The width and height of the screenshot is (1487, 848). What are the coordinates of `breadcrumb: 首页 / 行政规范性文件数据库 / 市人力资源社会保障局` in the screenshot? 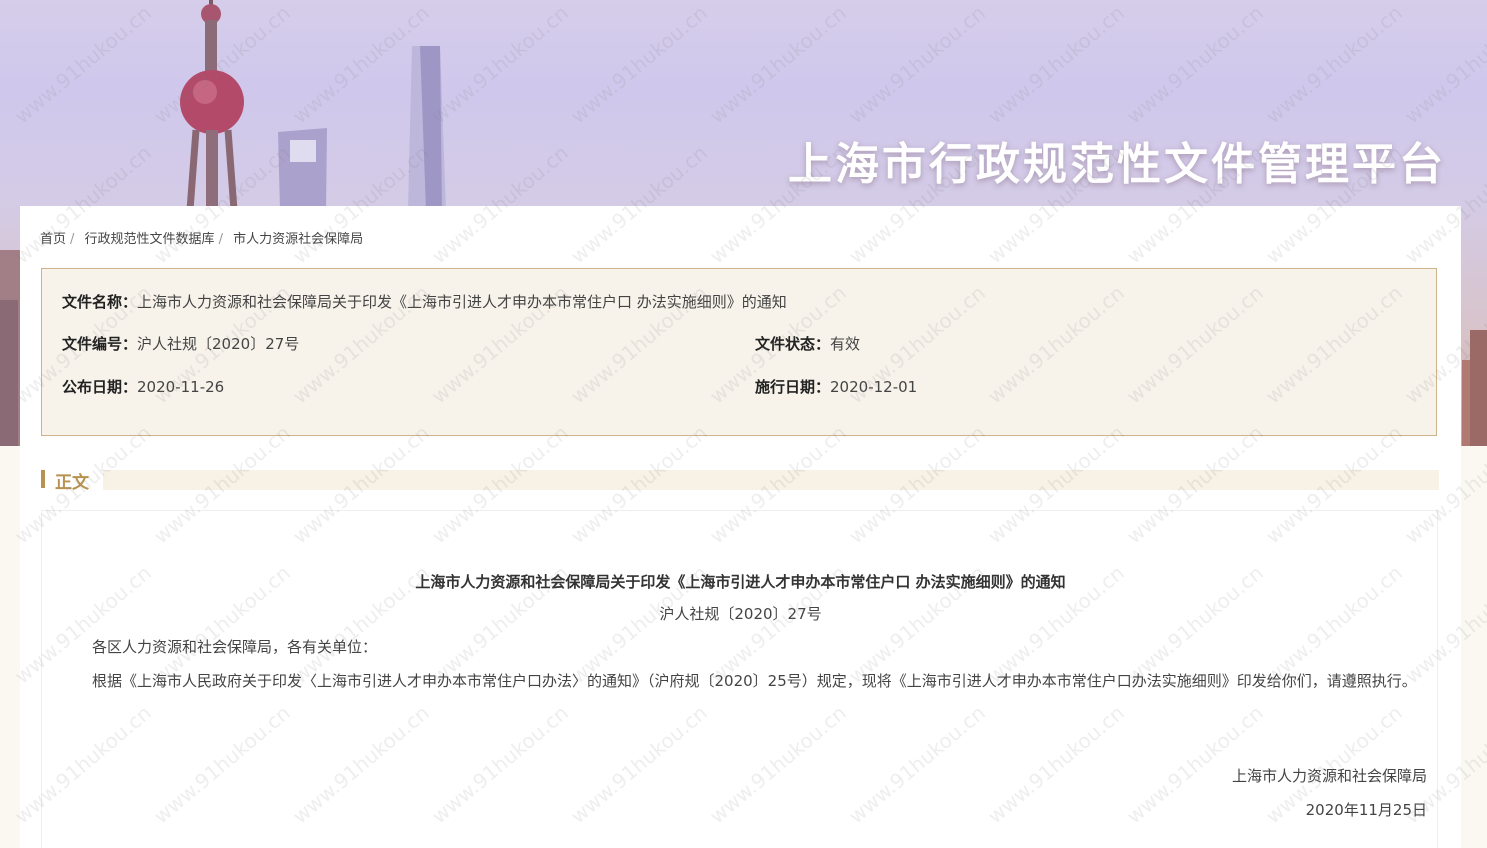 It's located at (201, 237).